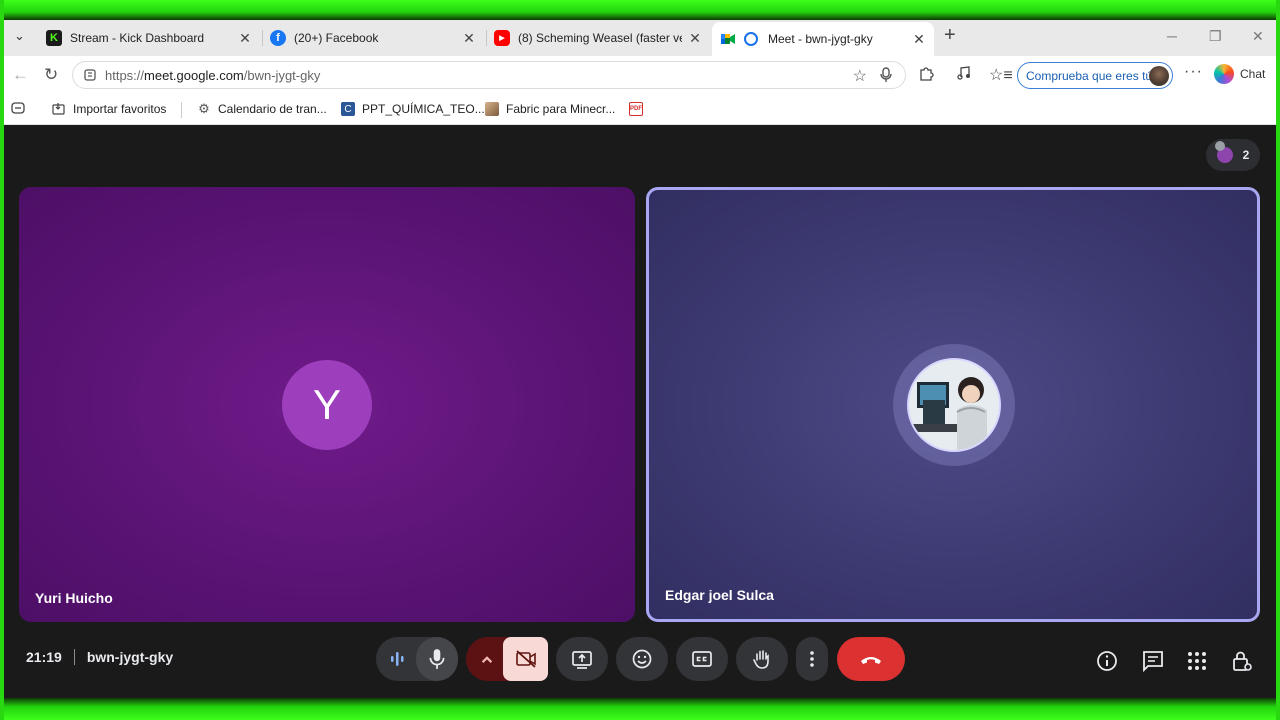 The image size is (1280, 720). What do you see at coordinates (1197, 661) in the screenshot?
I see `activities-icon` at bounding box center [1197, 661].